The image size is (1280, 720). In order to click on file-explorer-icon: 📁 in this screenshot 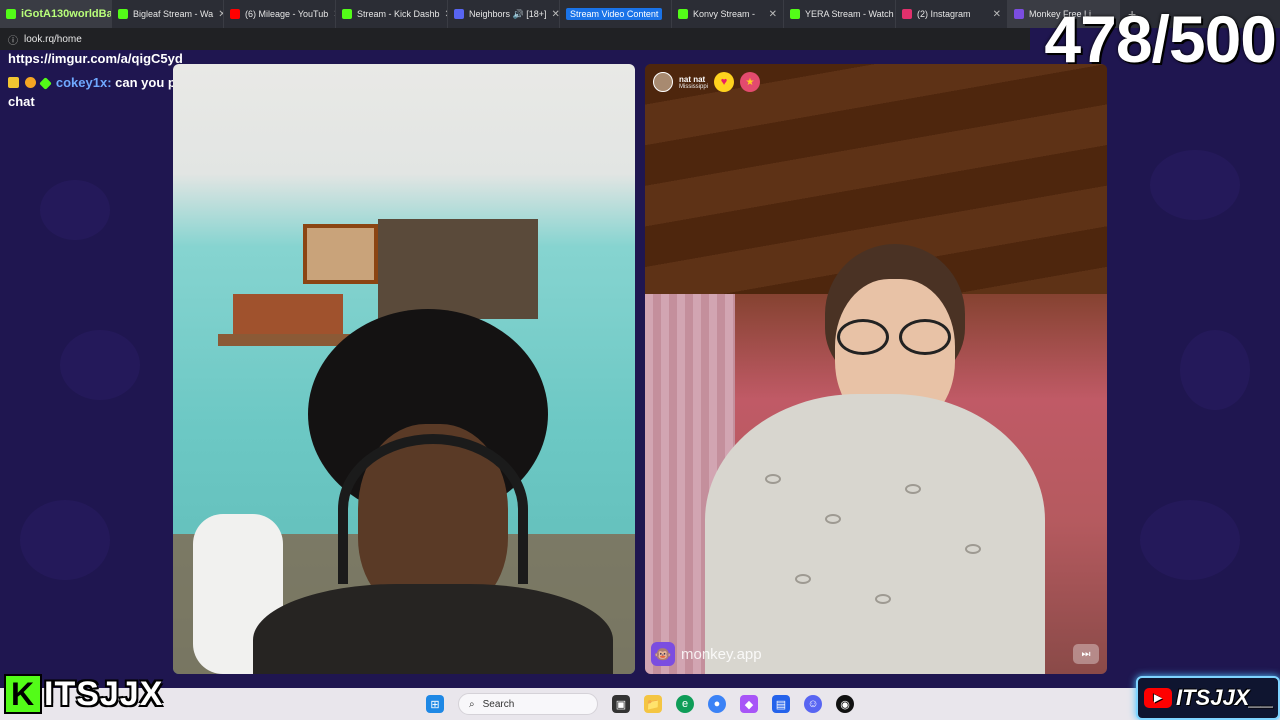, I will do `click(653, 704)`.